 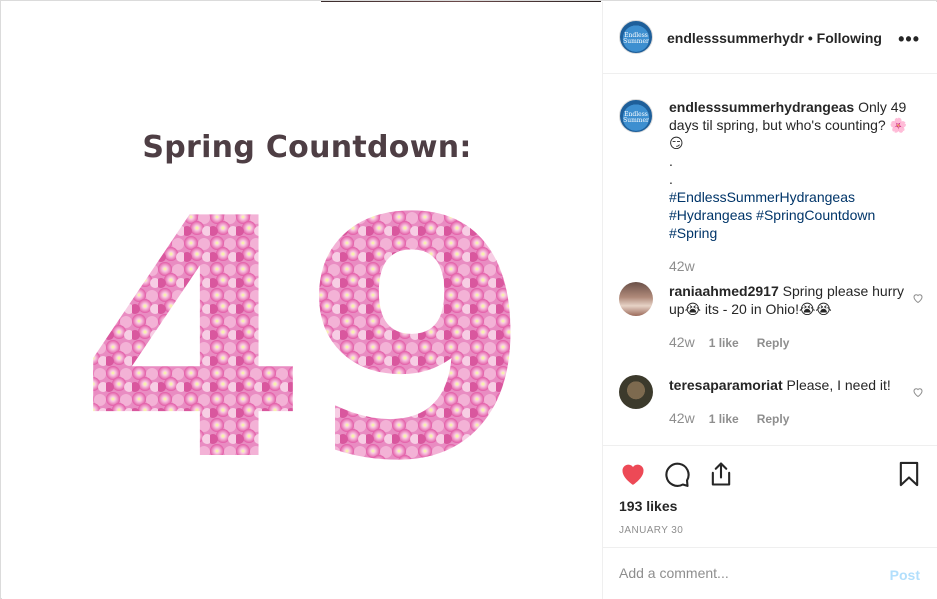 I want to click on caption-meta: 42w, so click(x=689, y=266).